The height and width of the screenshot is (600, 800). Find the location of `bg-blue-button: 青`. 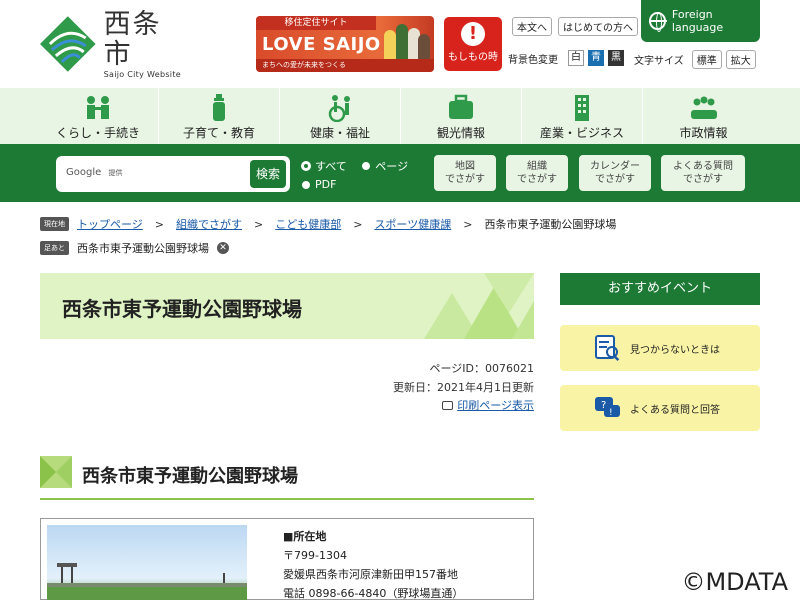

bg-blue-button: 青 is located at coordinates (596, 58).